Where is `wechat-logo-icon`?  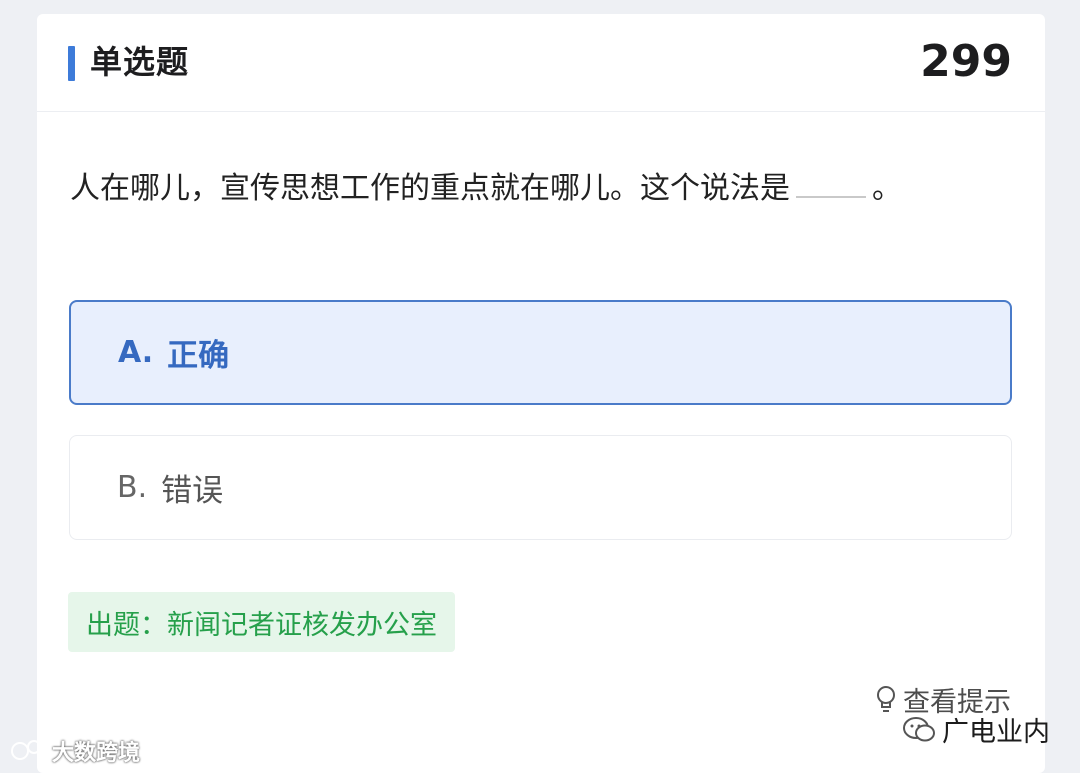 wechat-logo-icon is located at coordinates (919, 728).